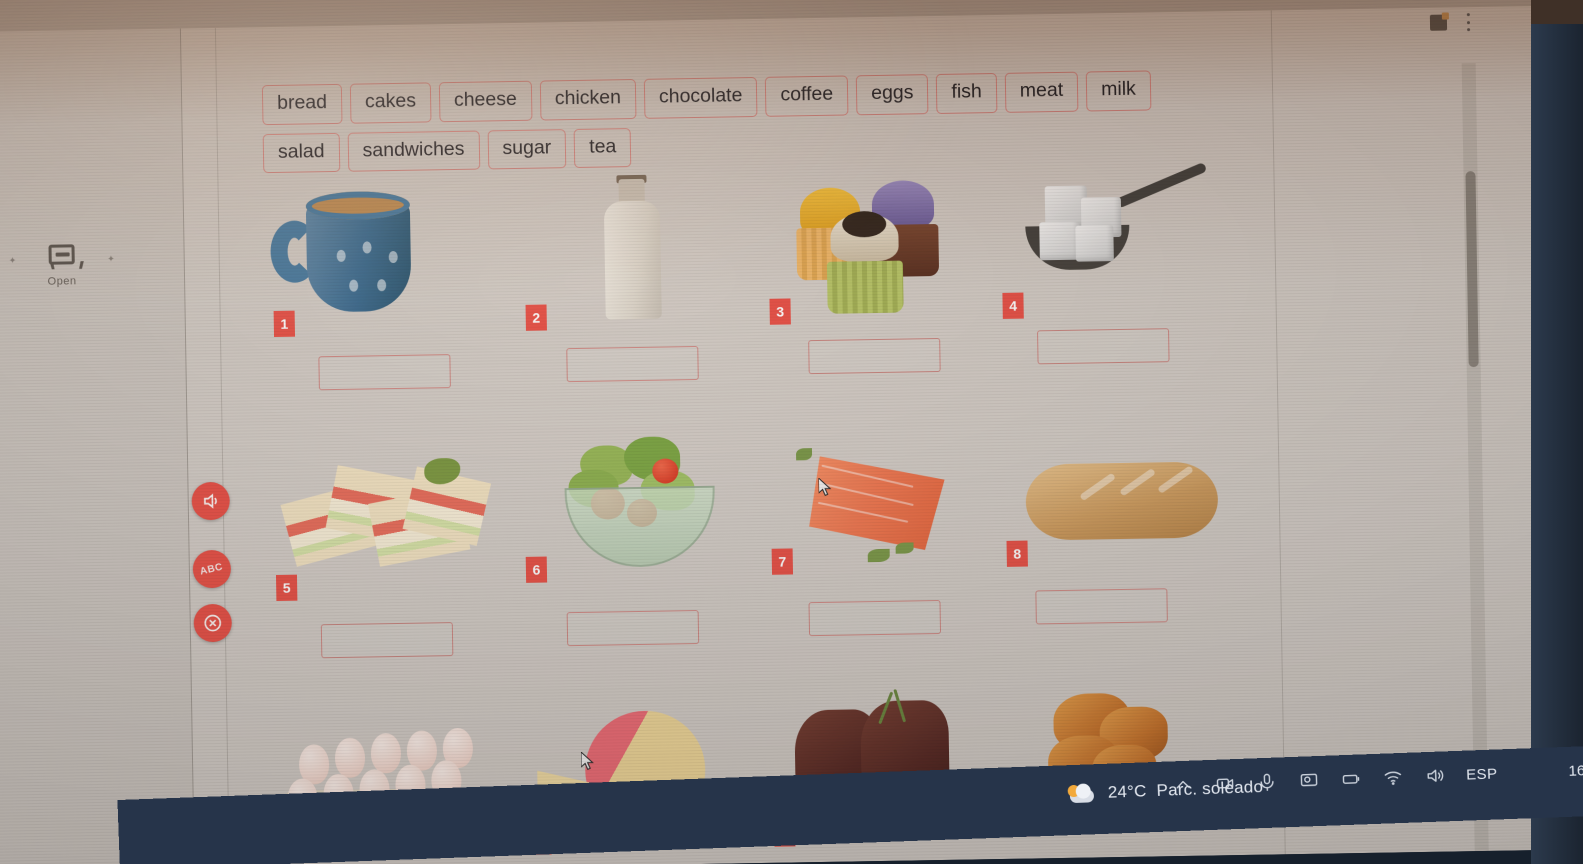 The height and width of the screenshot is (864, 1583). Describe the element at coordinates (286, 588) in the screenshot. I see `item-number-badge: 5` at that location.